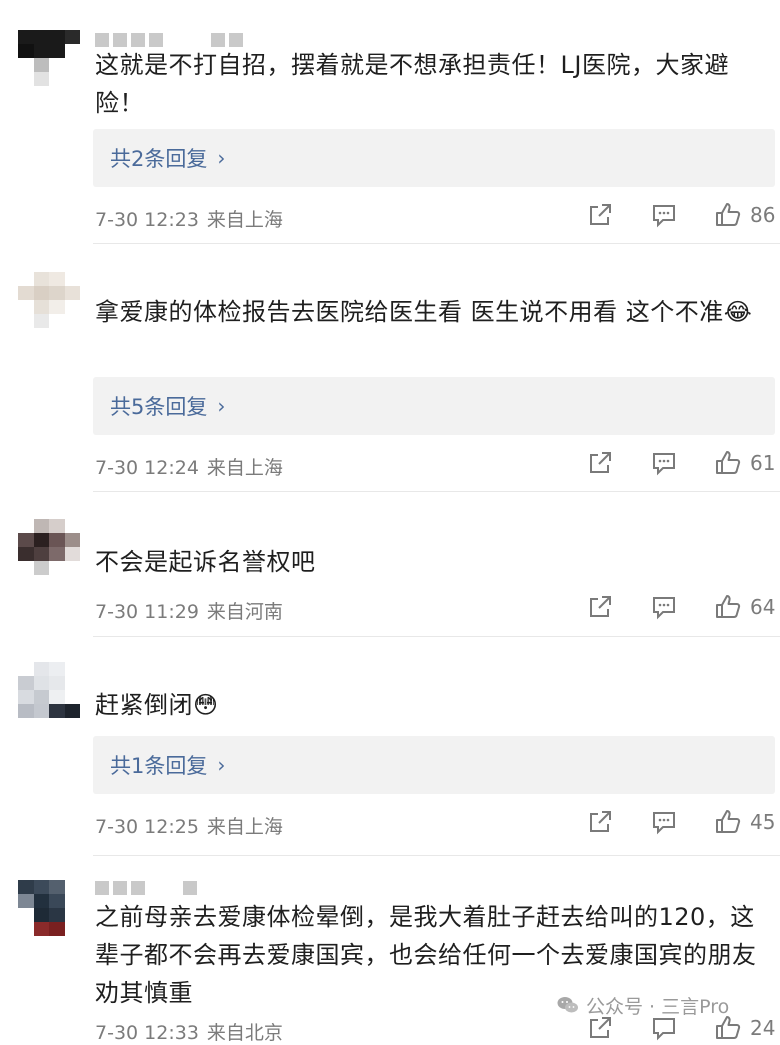  Describe the element at coordinates (744, 463) in the screenshot. I see `like-button: 61` at that location.